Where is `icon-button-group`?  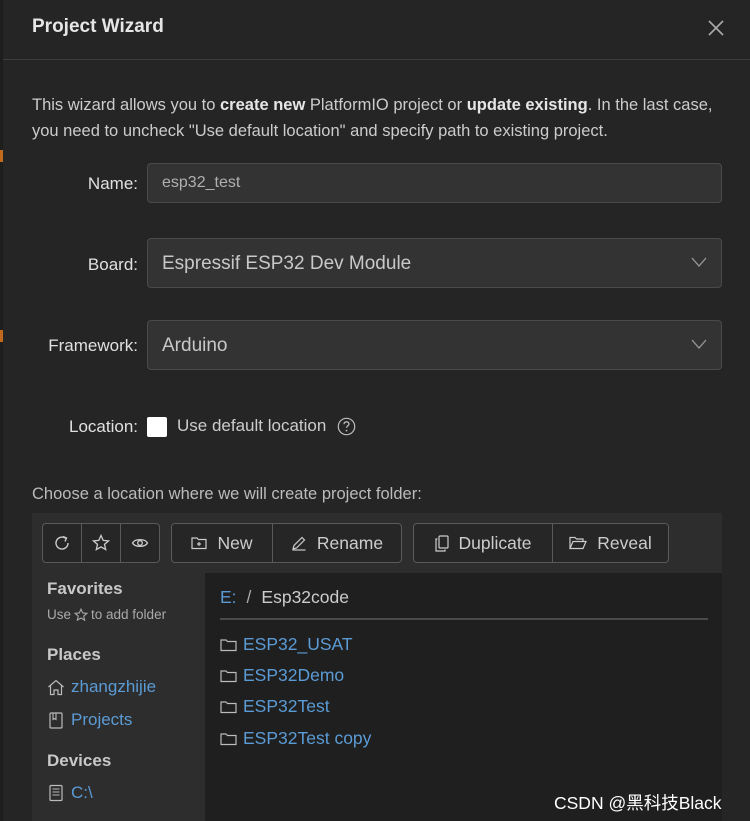 icon-button-group is located at coordinates (101, 543).